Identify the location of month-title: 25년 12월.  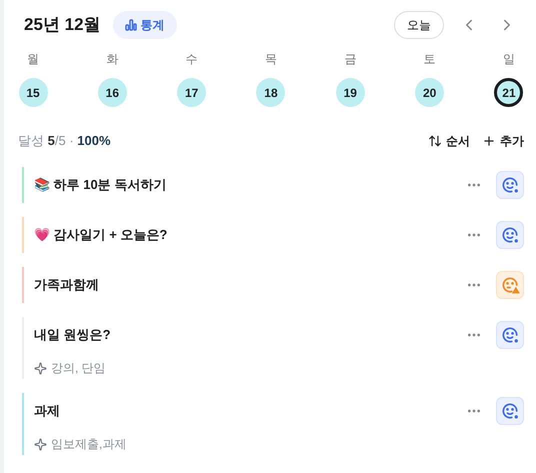
(62, 25).